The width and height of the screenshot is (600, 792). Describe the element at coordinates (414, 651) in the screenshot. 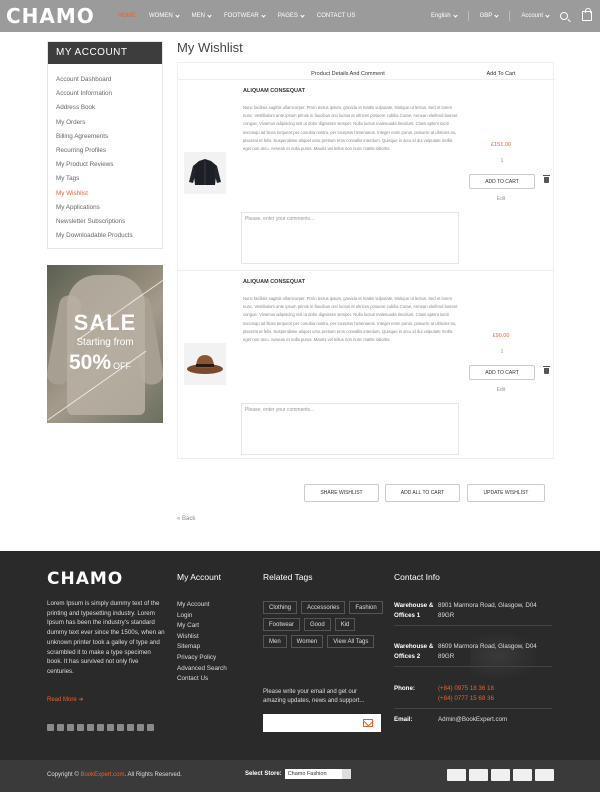

I see `contact-label: Warehouse & Offices 2` at that location.